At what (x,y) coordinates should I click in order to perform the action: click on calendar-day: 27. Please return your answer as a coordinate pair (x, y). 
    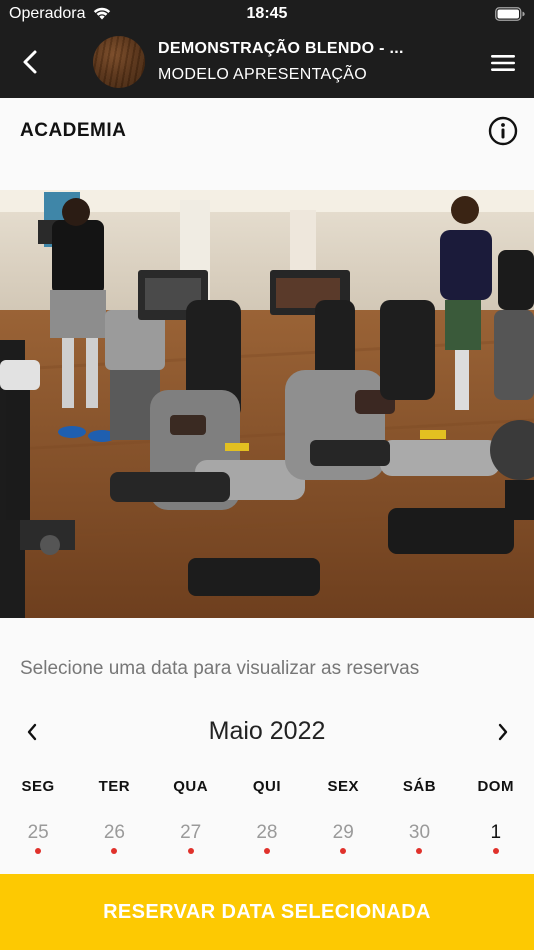
    Looking at the image, I should click on (191, 842).